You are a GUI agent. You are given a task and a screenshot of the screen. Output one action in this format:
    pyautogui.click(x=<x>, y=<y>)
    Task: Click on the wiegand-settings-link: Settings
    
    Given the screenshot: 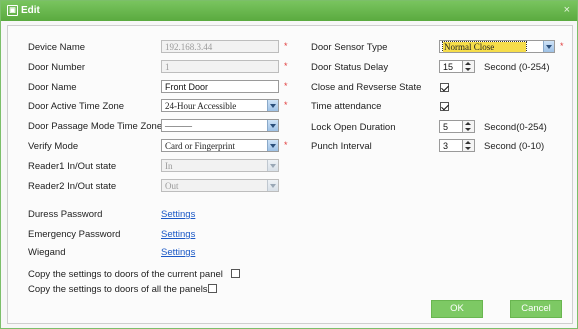 What is the action you would take?
    pyautogui.click(x=178, y=252)
    